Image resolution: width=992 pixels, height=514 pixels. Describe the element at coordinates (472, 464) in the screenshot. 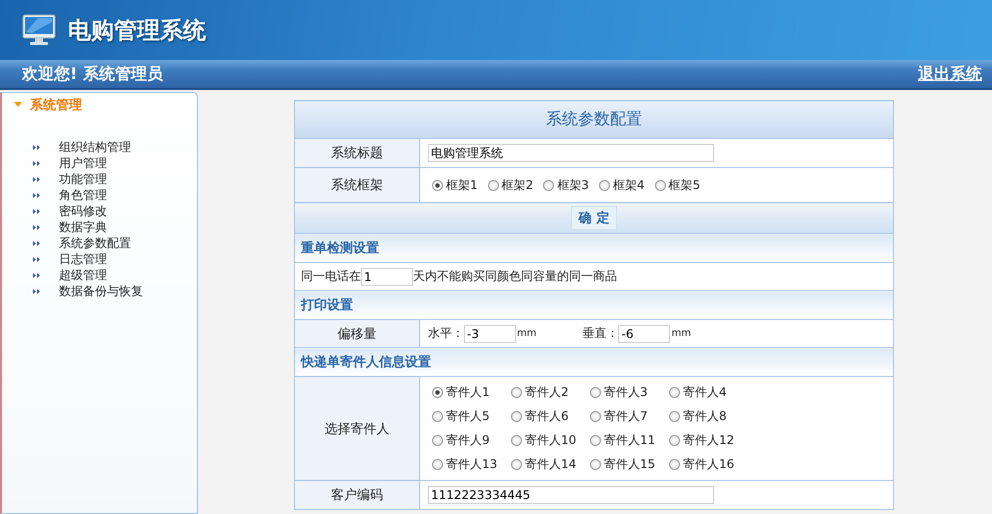

I see `radio-label: 寄件人13` at that location.